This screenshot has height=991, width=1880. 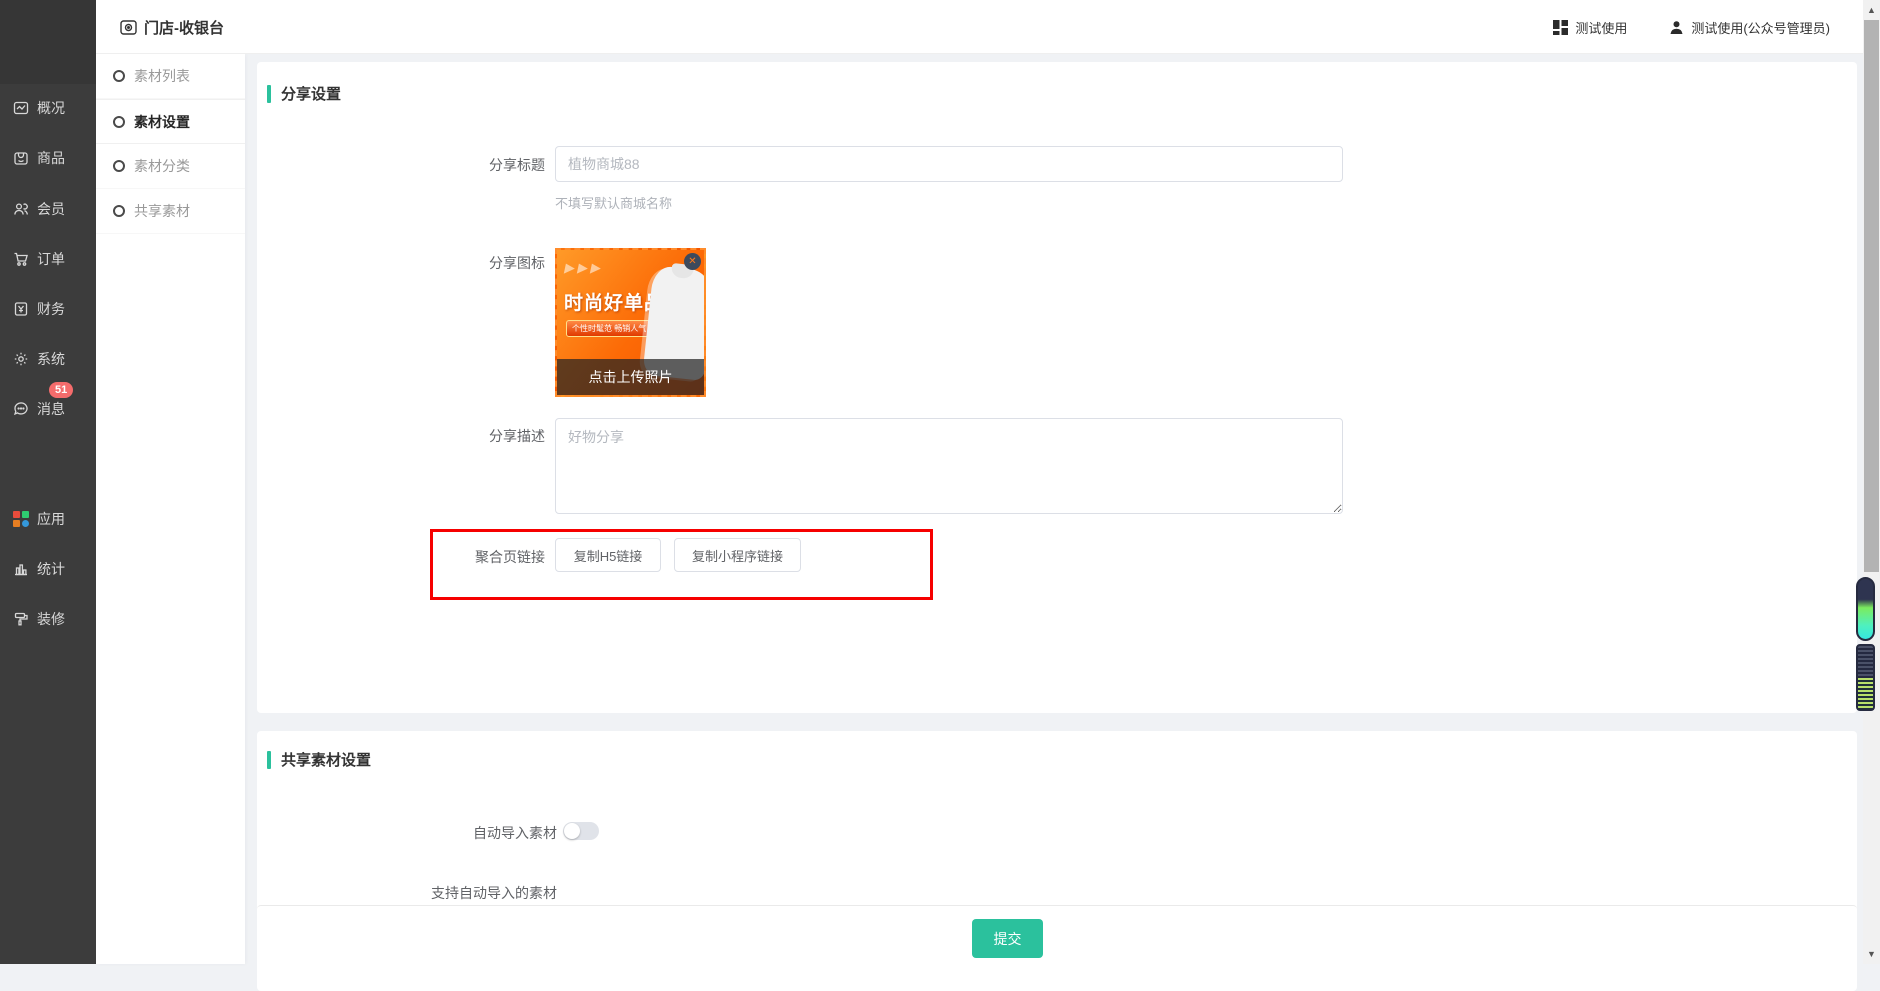 What do you see at coordinates (1749, 27) in the screenshot?
I see `account-menu: 测试使用(公众号管理员)` at bounding box center [1749, 27].